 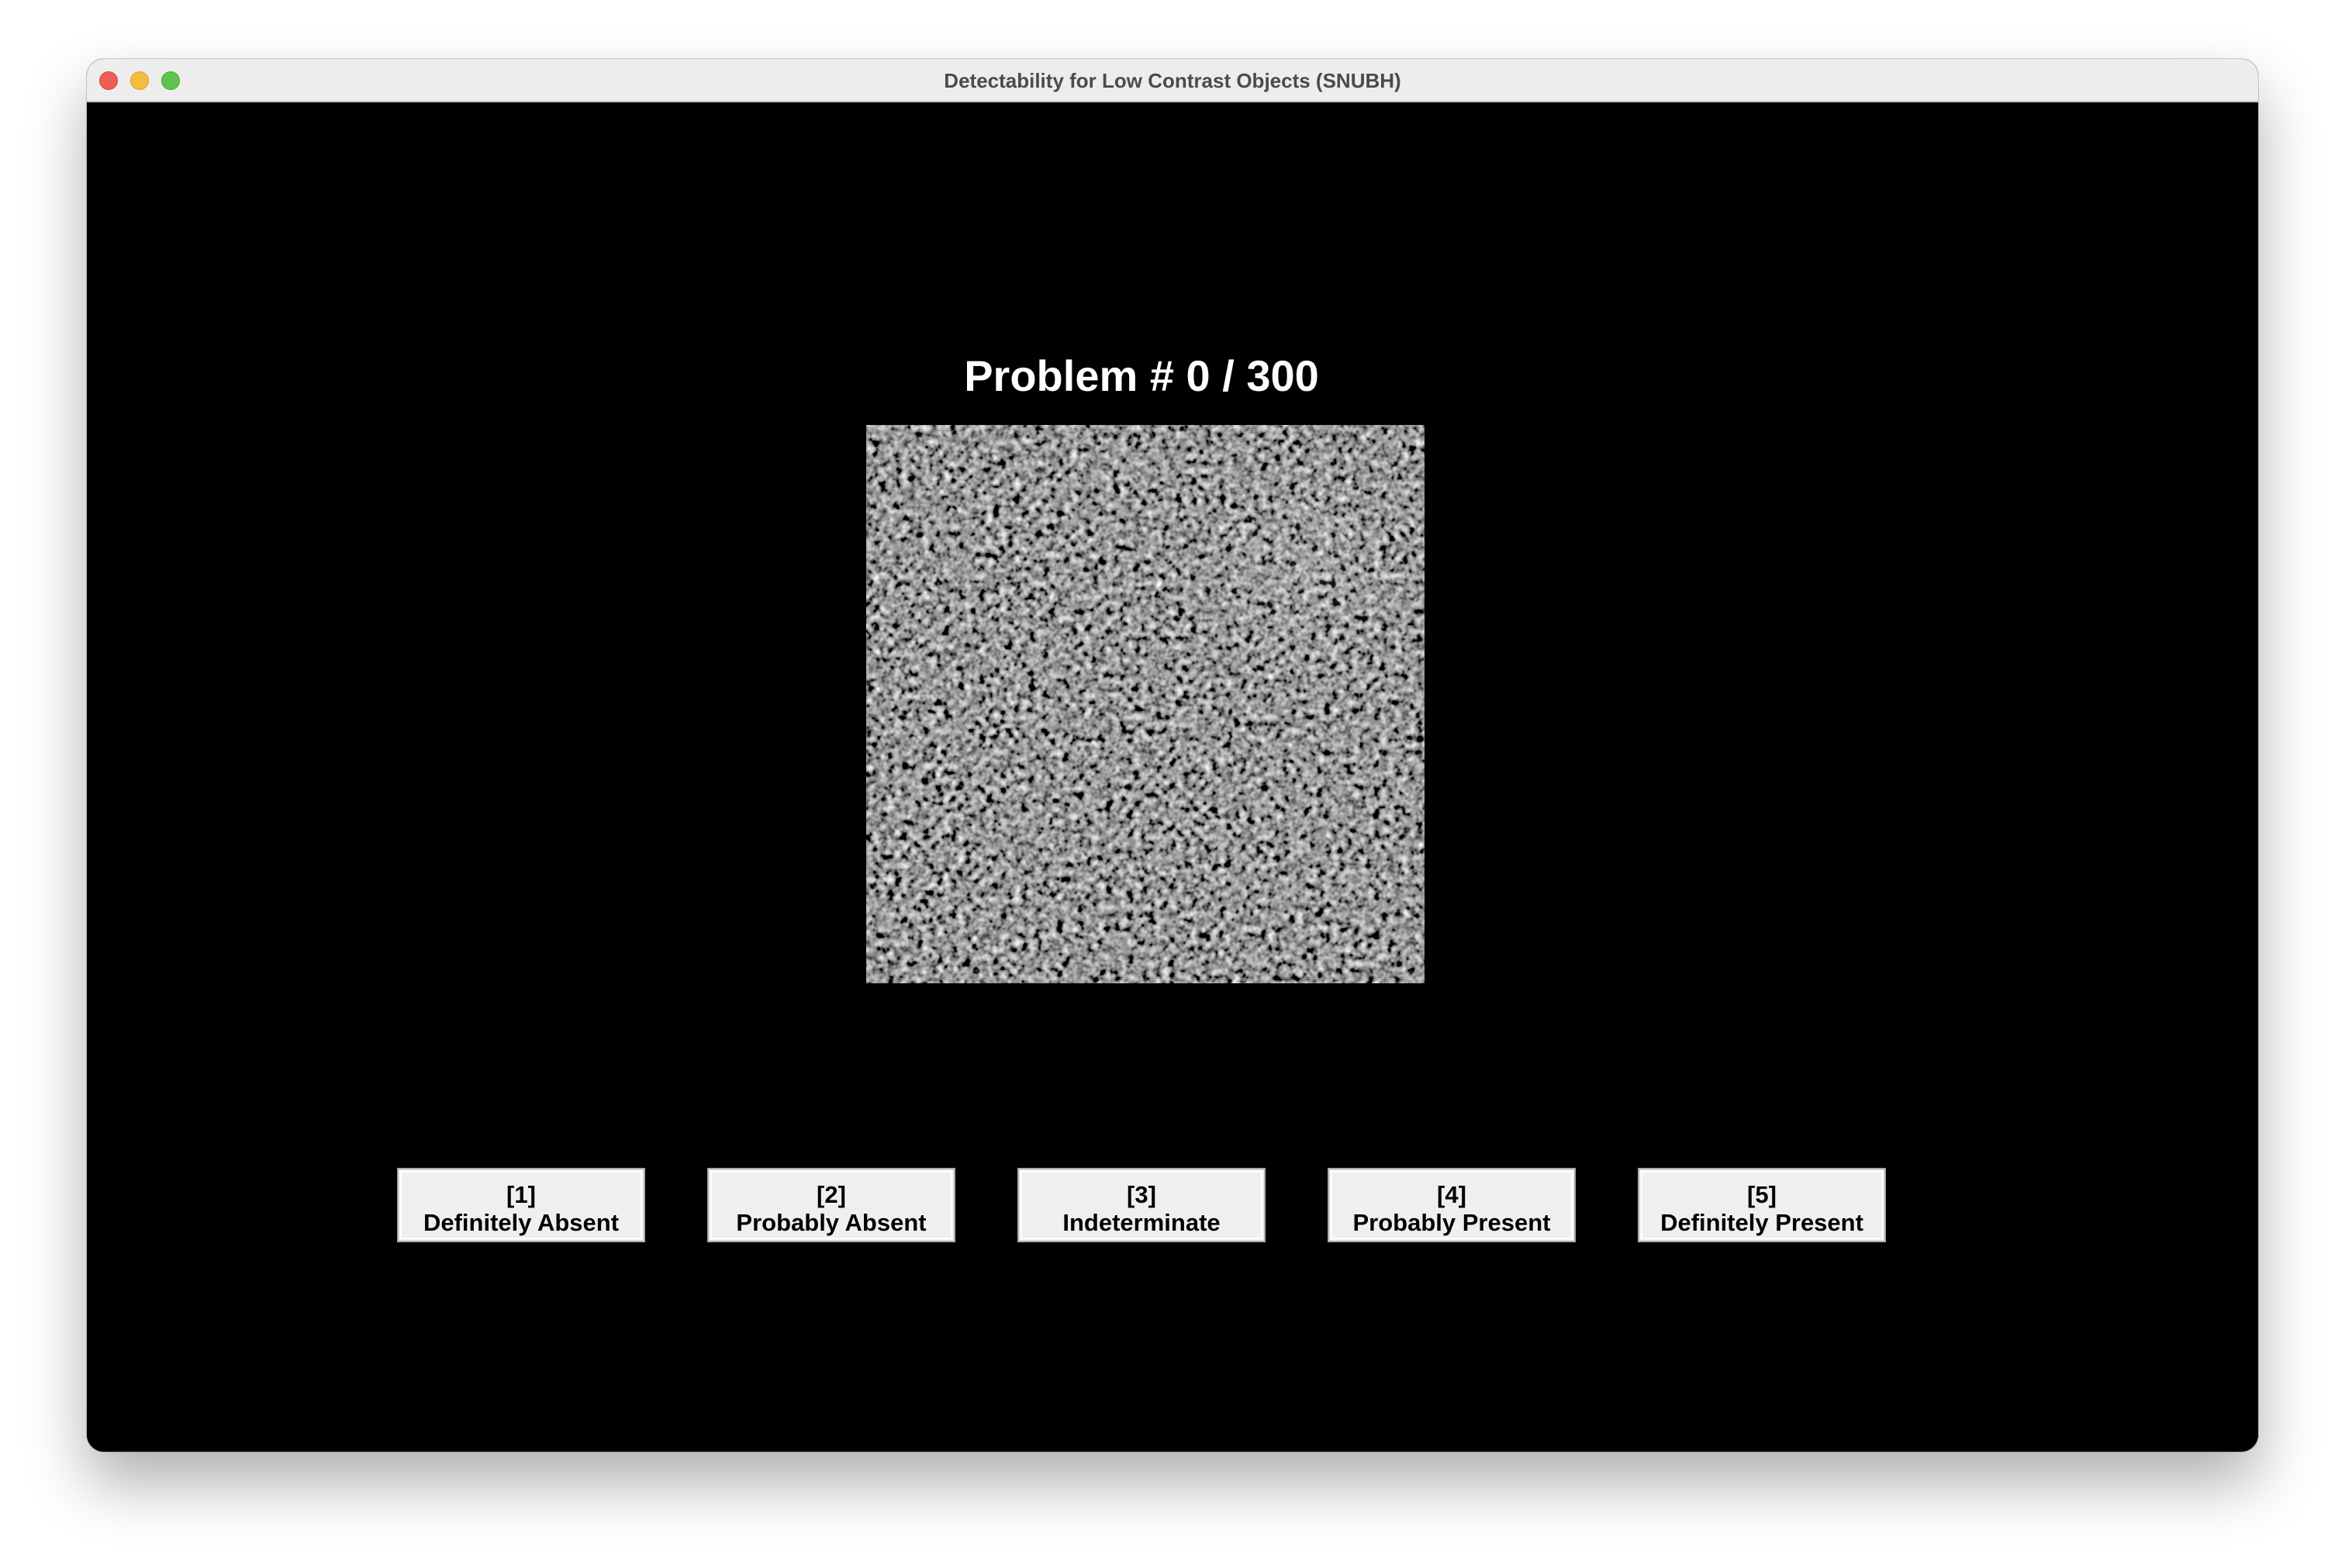 I want to click on noise-stimulus-image, so click(x=1145, y=704).